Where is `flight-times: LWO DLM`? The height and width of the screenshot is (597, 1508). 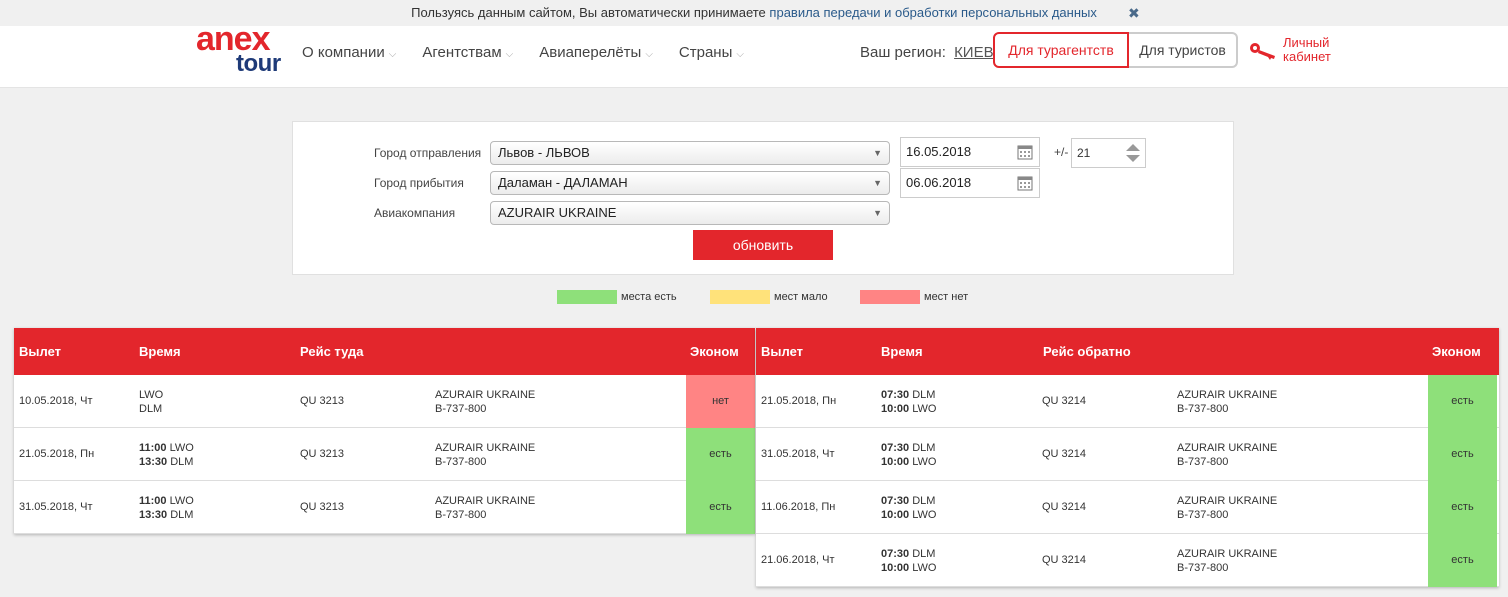 flight-times: LWO DLM is located at coordinates (151, 402).